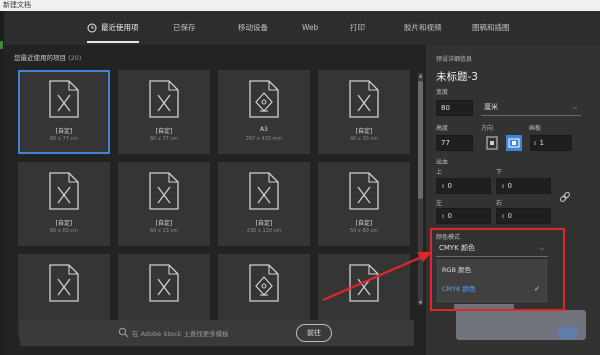 The image size is (600, 355). What do you see at coordinates (568, 333) in the screenshot?
I see `obscured-area` at bounding box center [568, 333].